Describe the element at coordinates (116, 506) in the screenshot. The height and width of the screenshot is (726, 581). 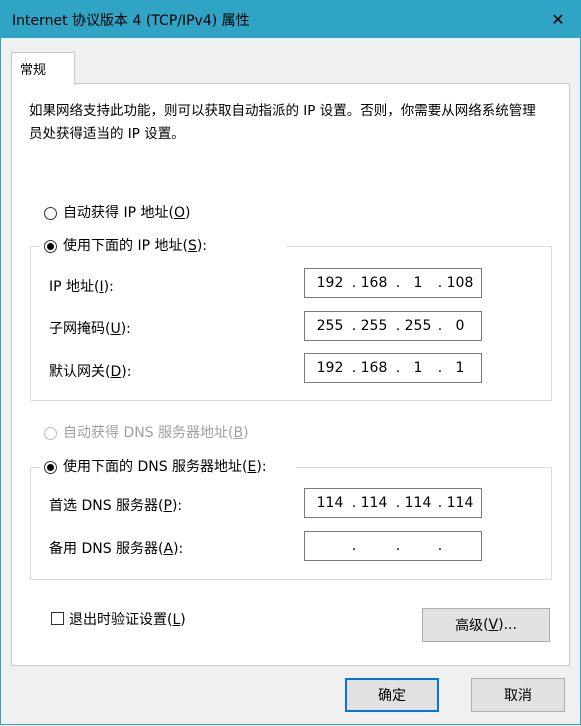
I see `preferred-dns-label: 首选 DNS 服务器(P):` at that location.